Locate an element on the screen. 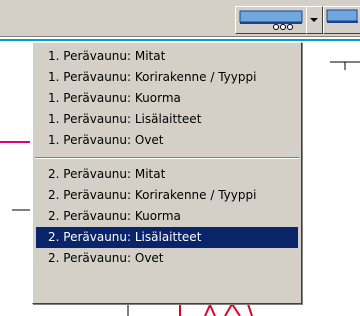 This screenshot has height=316, width=360. menu-item-trailer2-dimensions: 2. Perävaunu: Mitat is located at coordinates (167, 174).